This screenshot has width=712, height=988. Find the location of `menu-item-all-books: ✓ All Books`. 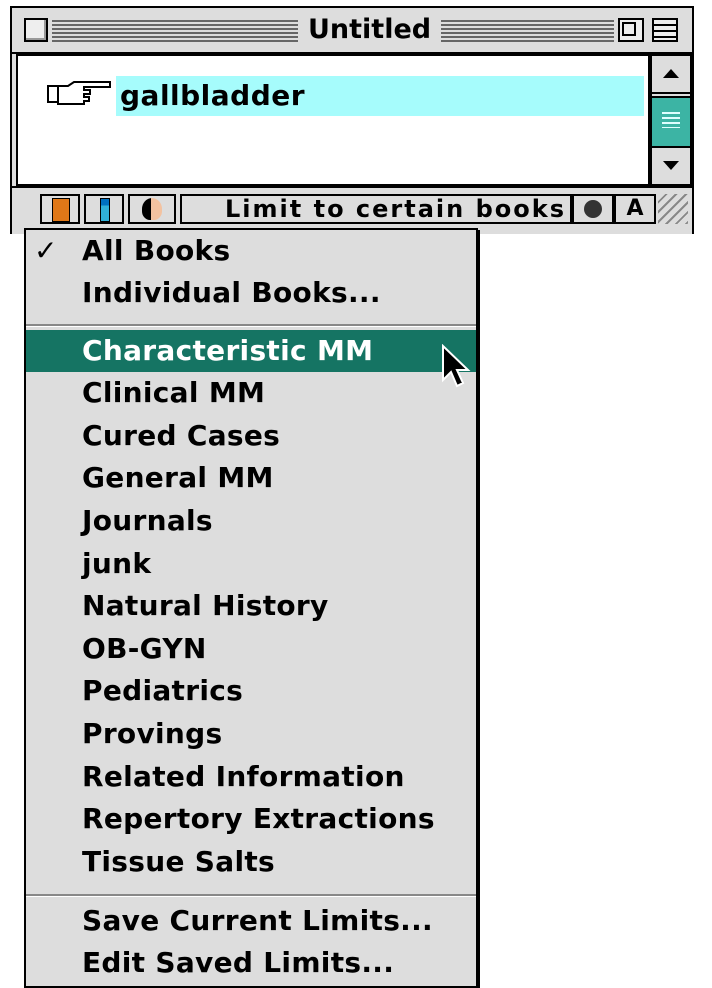

menu-item-all-books: ✓ All Books is located at coordinates (251, 251).